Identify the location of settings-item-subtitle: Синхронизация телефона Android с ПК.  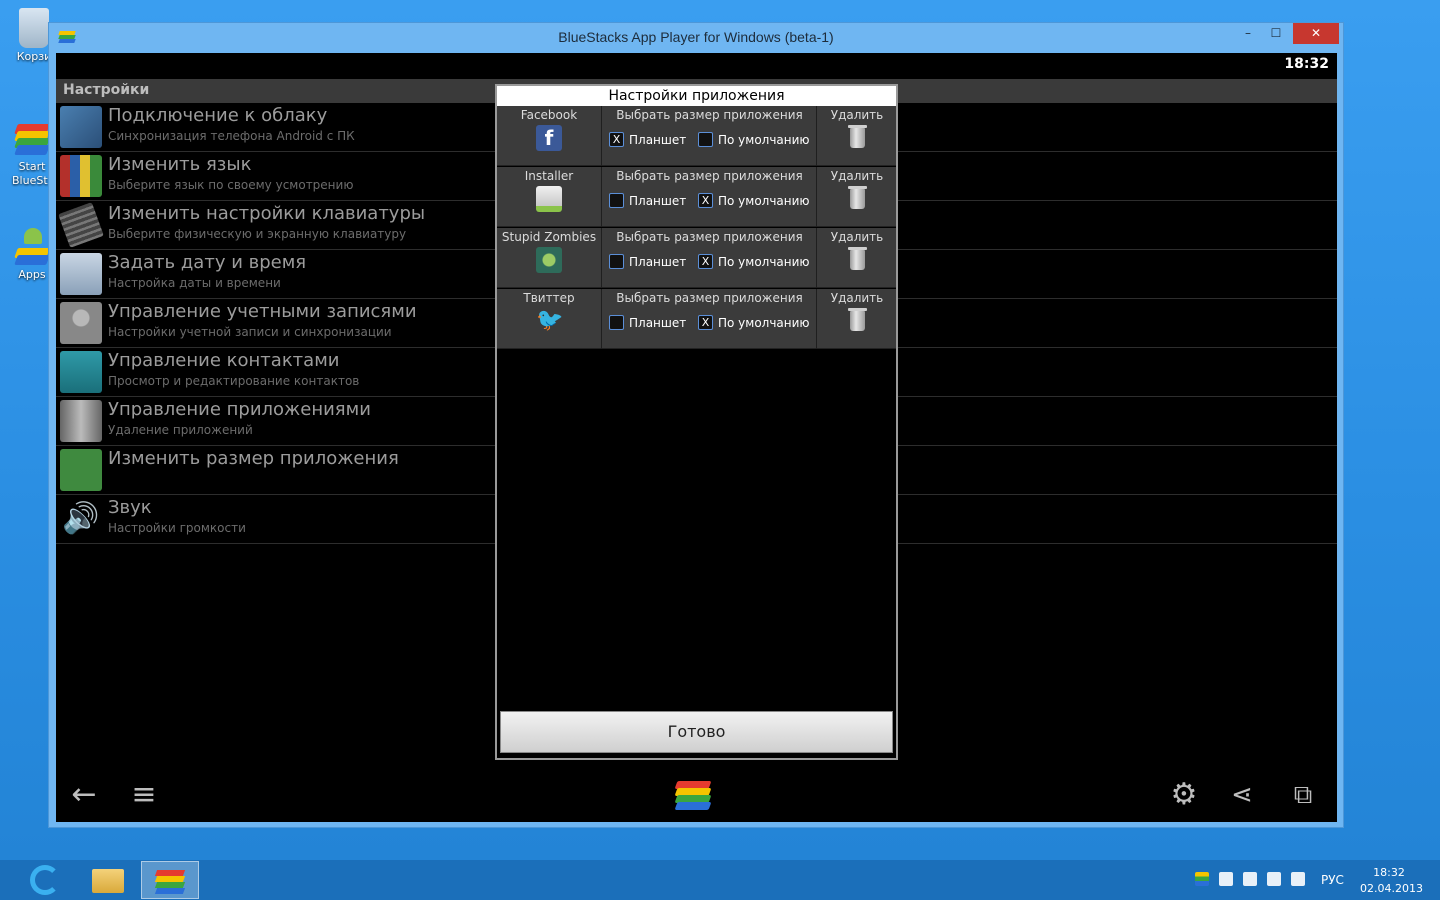
(231, 136).